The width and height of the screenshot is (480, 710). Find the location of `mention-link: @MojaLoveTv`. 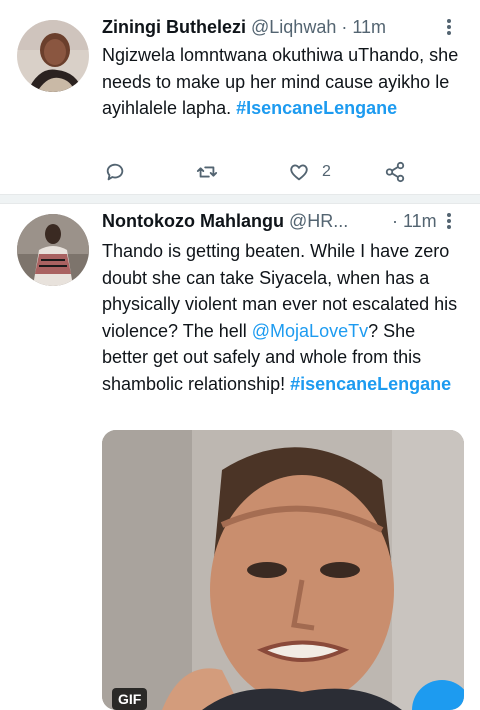

mention-link: @MojaLoveTv is located at coordinates (310, 331).